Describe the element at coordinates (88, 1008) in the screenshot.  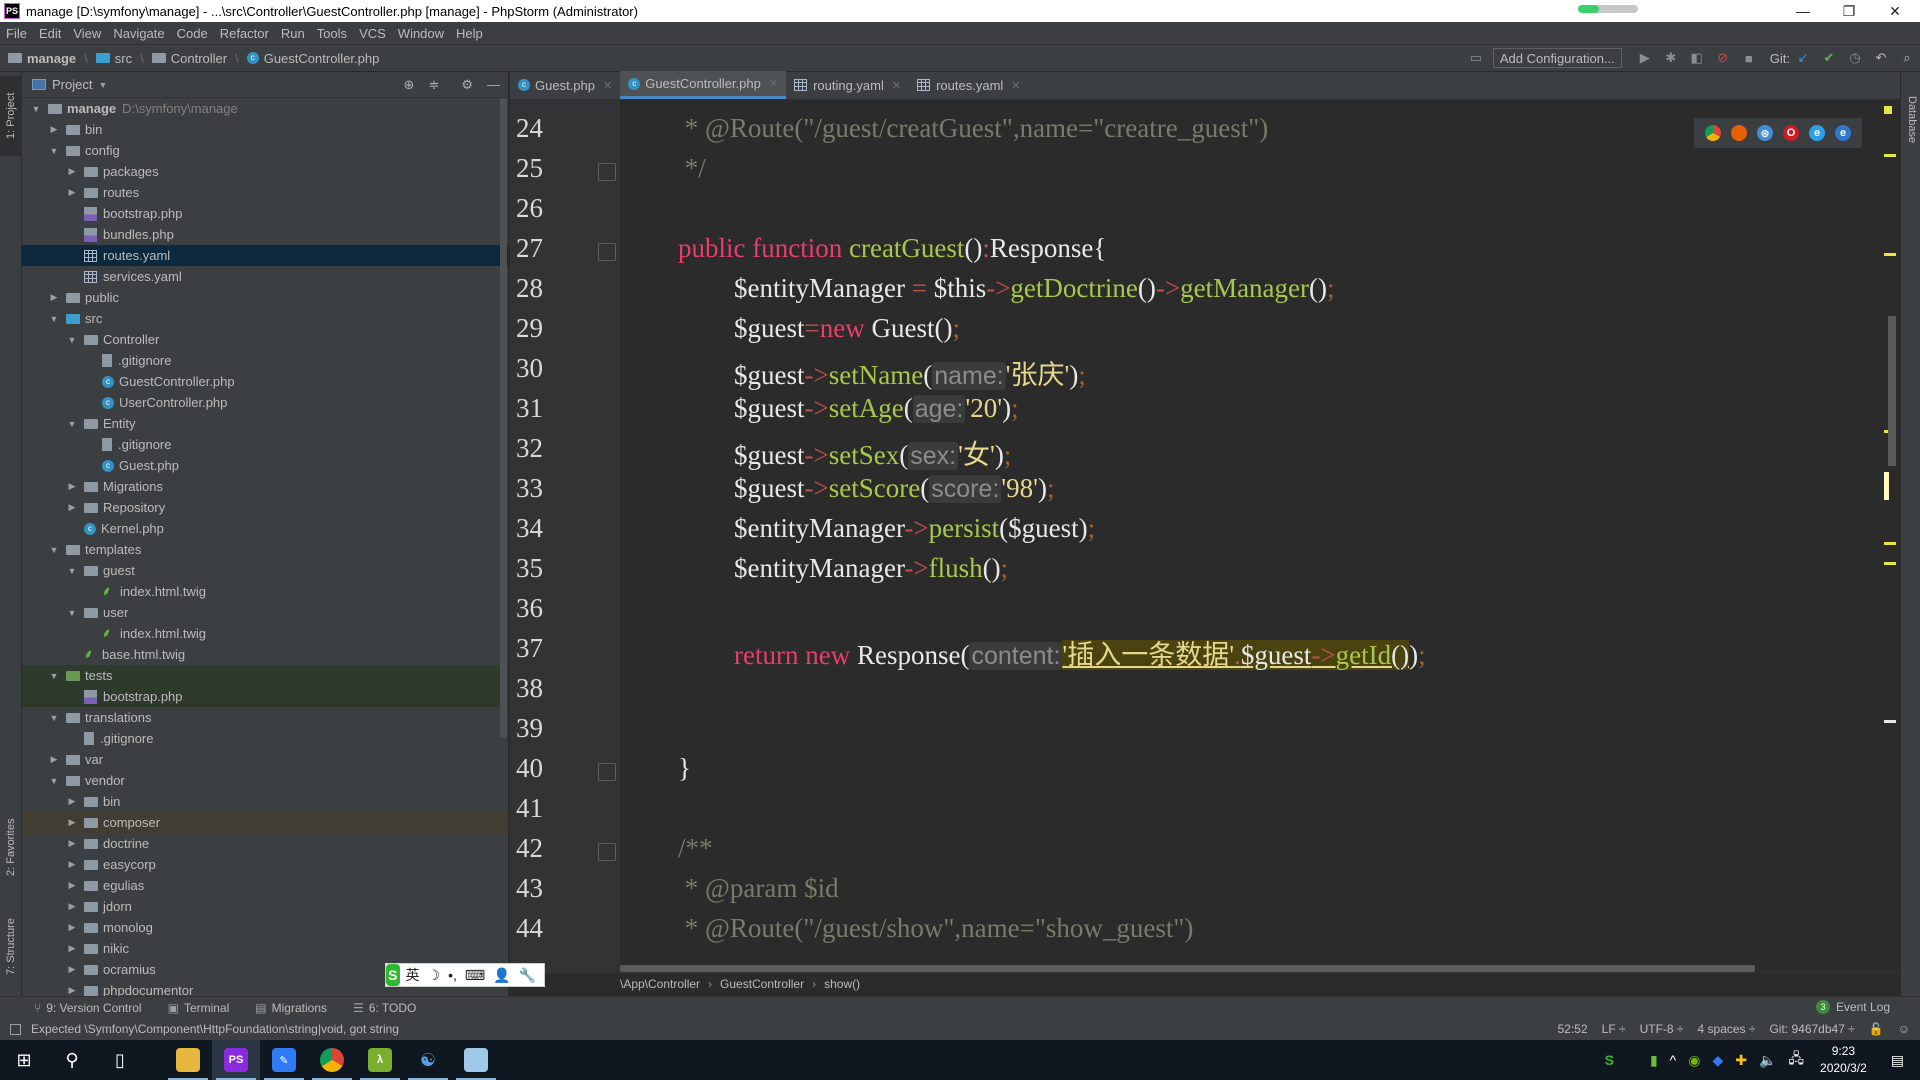
I see `version-control-tab: ⑂ 9: Version Control` at that location.